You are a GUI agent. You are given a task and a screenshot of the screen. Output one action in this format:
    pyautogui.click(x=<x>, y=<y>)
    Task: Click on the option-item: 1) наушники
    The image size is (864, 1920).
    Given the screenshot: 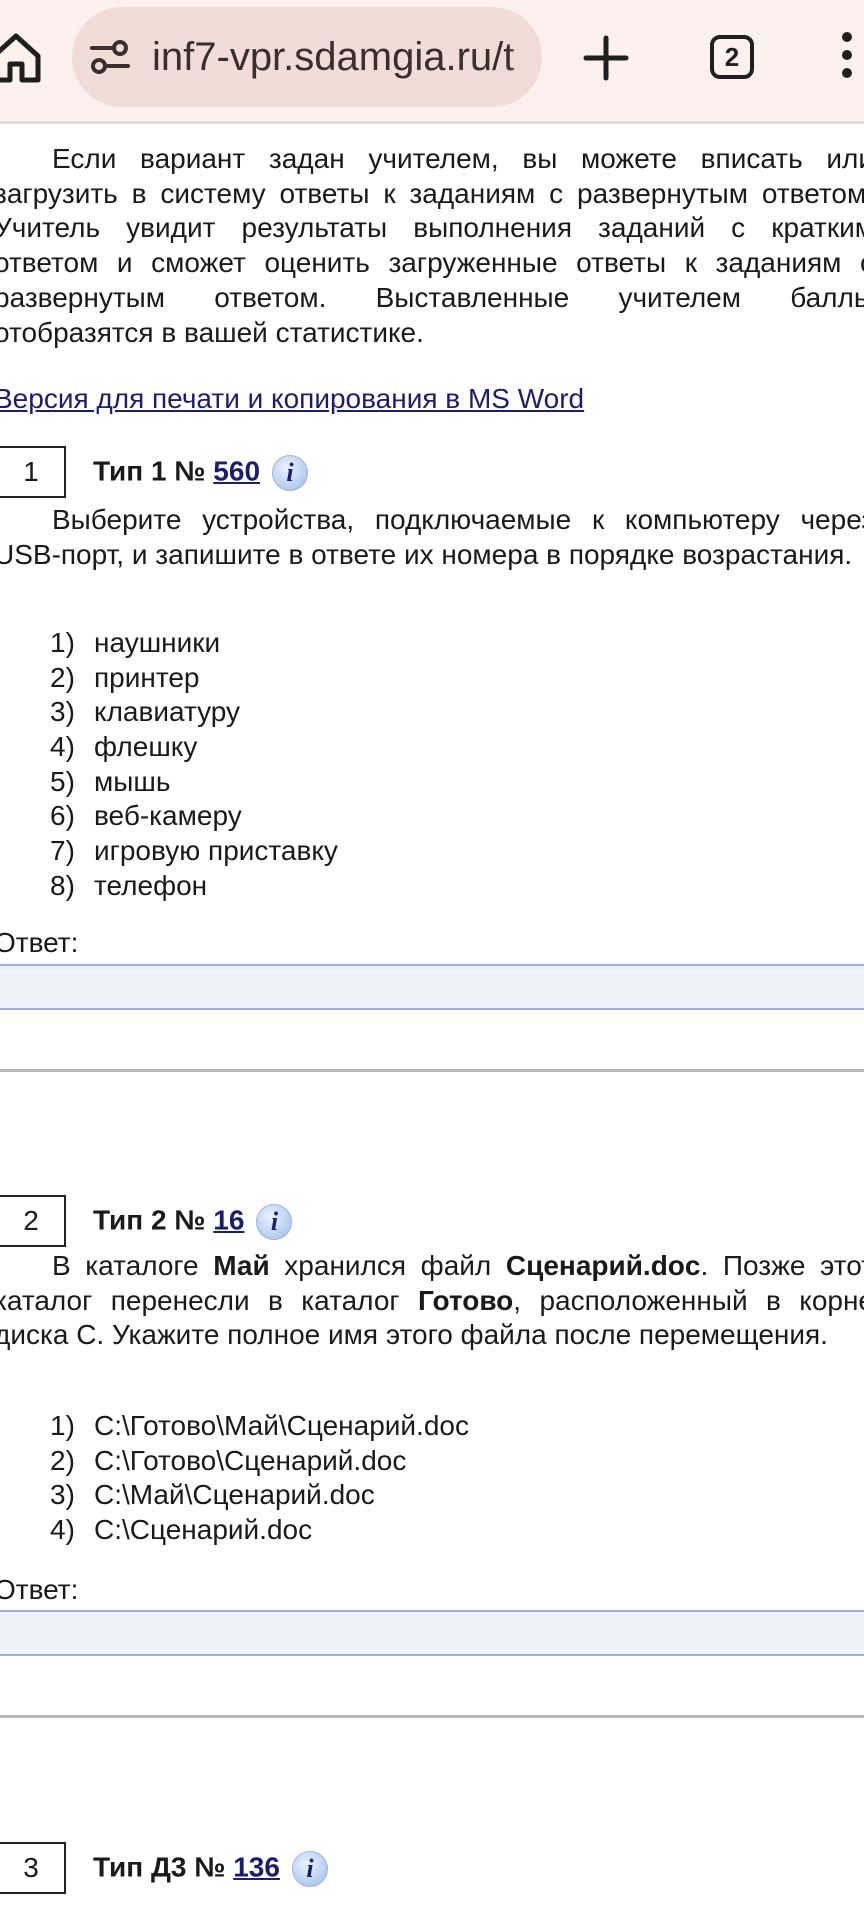 What is the action you would take?
    pyautogui.click(x=135, y=642)
    